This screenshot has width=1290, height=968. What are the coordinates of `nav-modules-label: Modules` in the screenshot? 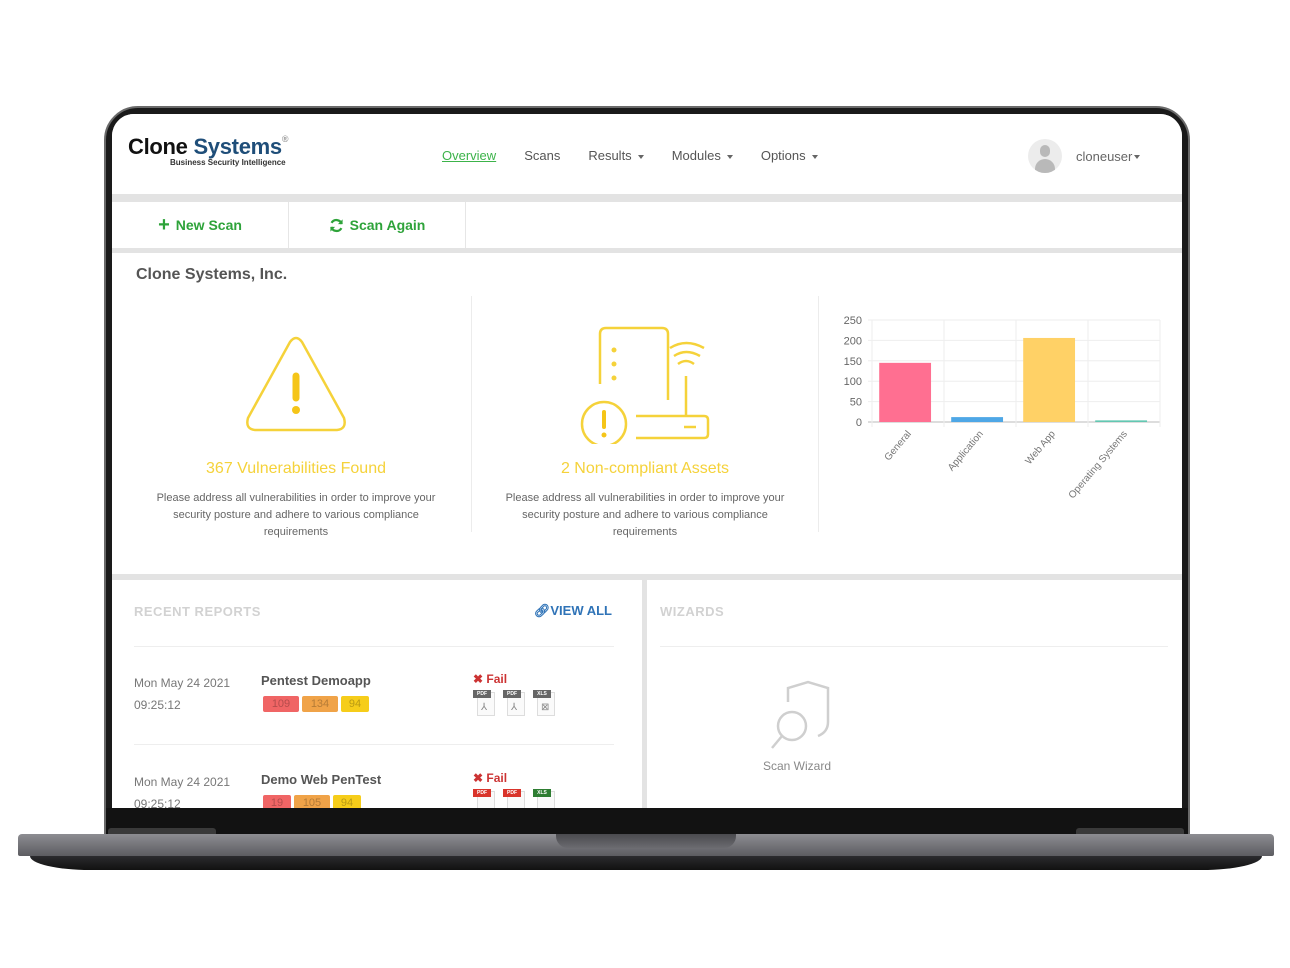 It's located at (696, 155).